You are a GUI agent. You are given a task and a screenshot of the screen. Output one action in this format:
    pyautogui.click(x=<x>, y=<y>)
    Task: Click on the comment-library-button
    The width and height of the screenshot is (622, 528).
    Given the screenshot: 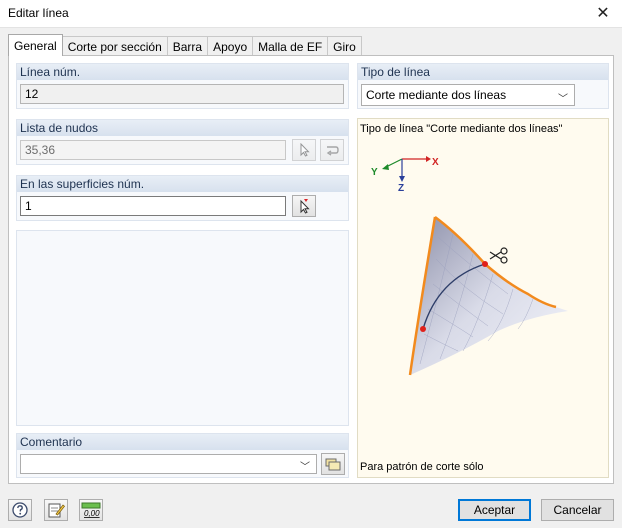 What is the action you would take?
    pyautogui.click(x=333, y=464)
    